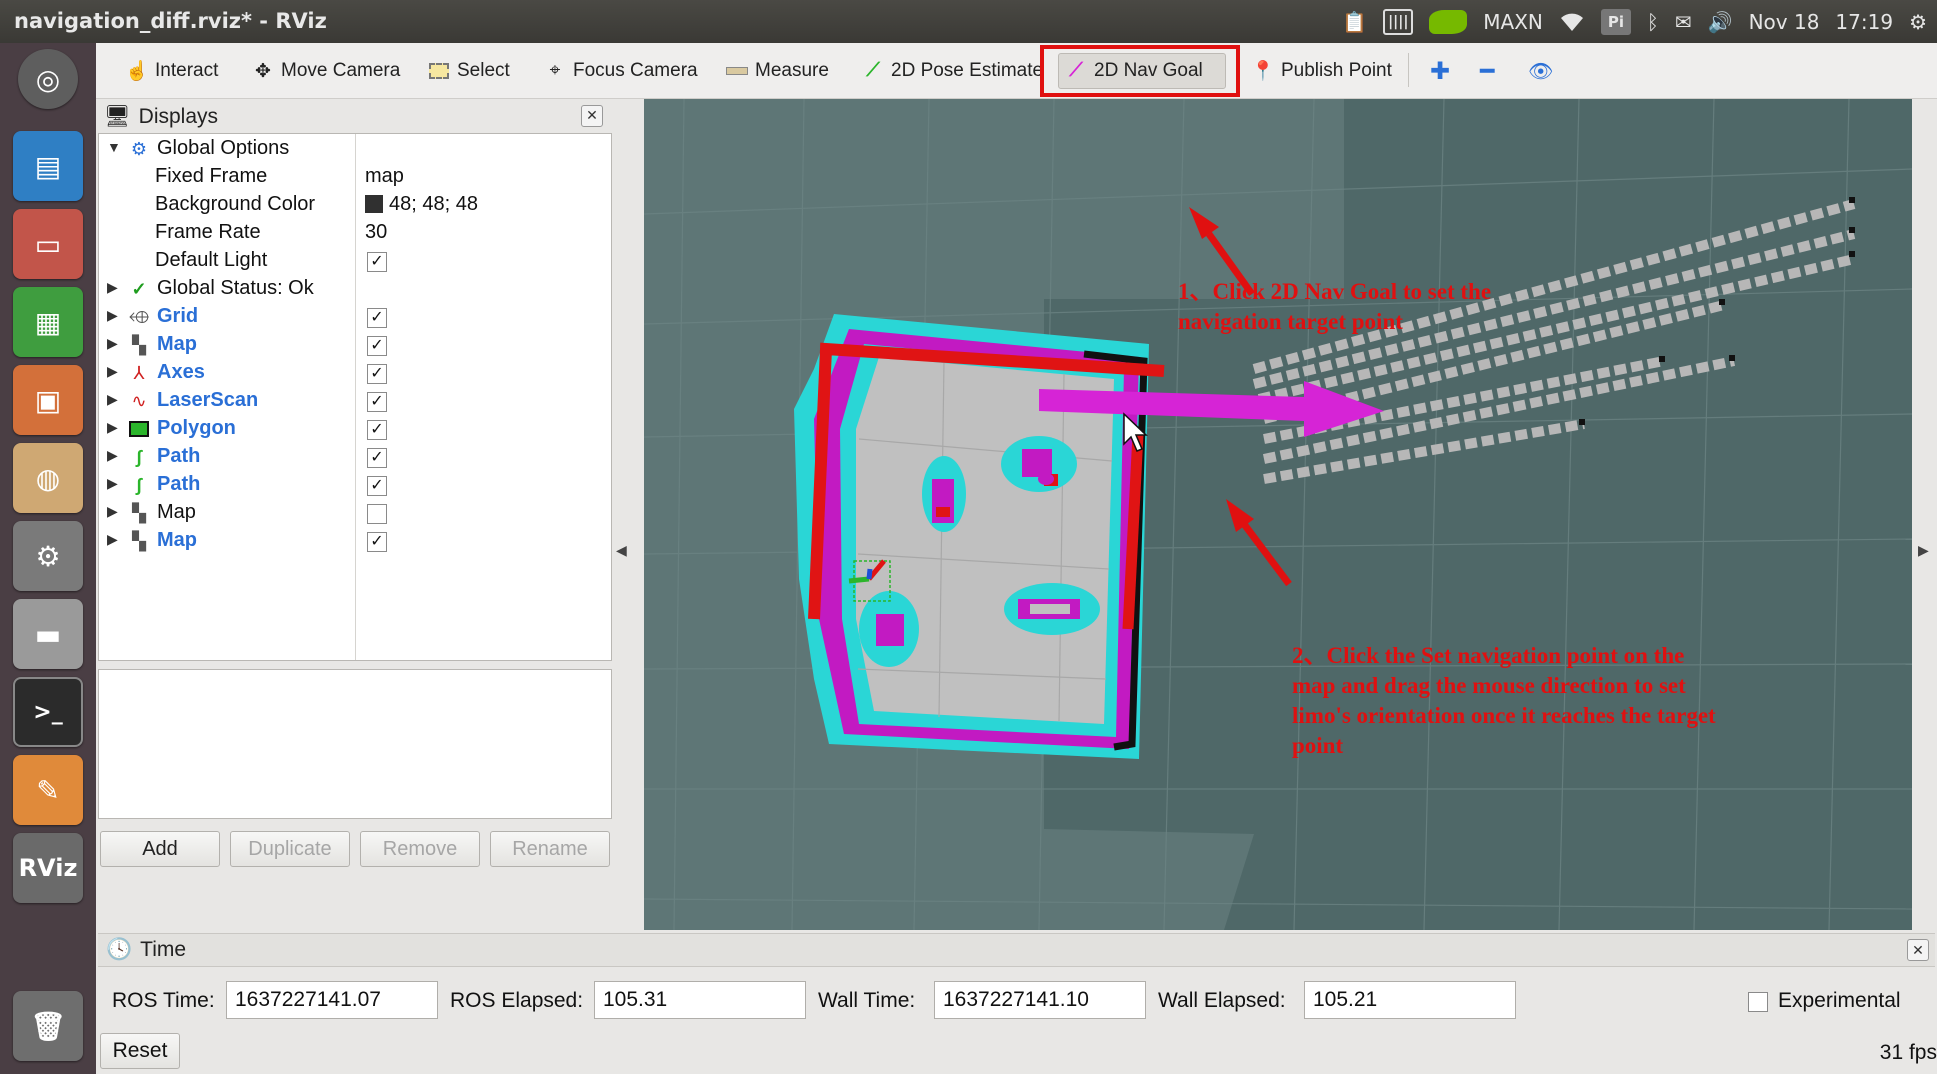  What do you see at coordinates (1615, 21) in the screenshot?
I see `pi-indicator: Pi` at bounding box center [1615, 21].